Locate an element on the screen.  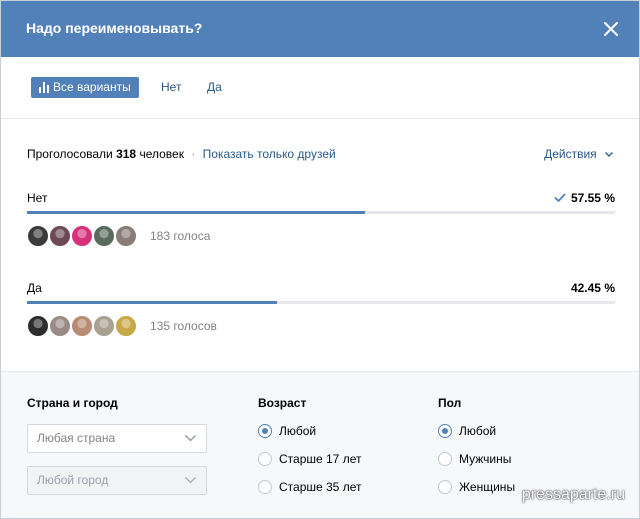
option-label: Да is located at coordinates (34, 288).